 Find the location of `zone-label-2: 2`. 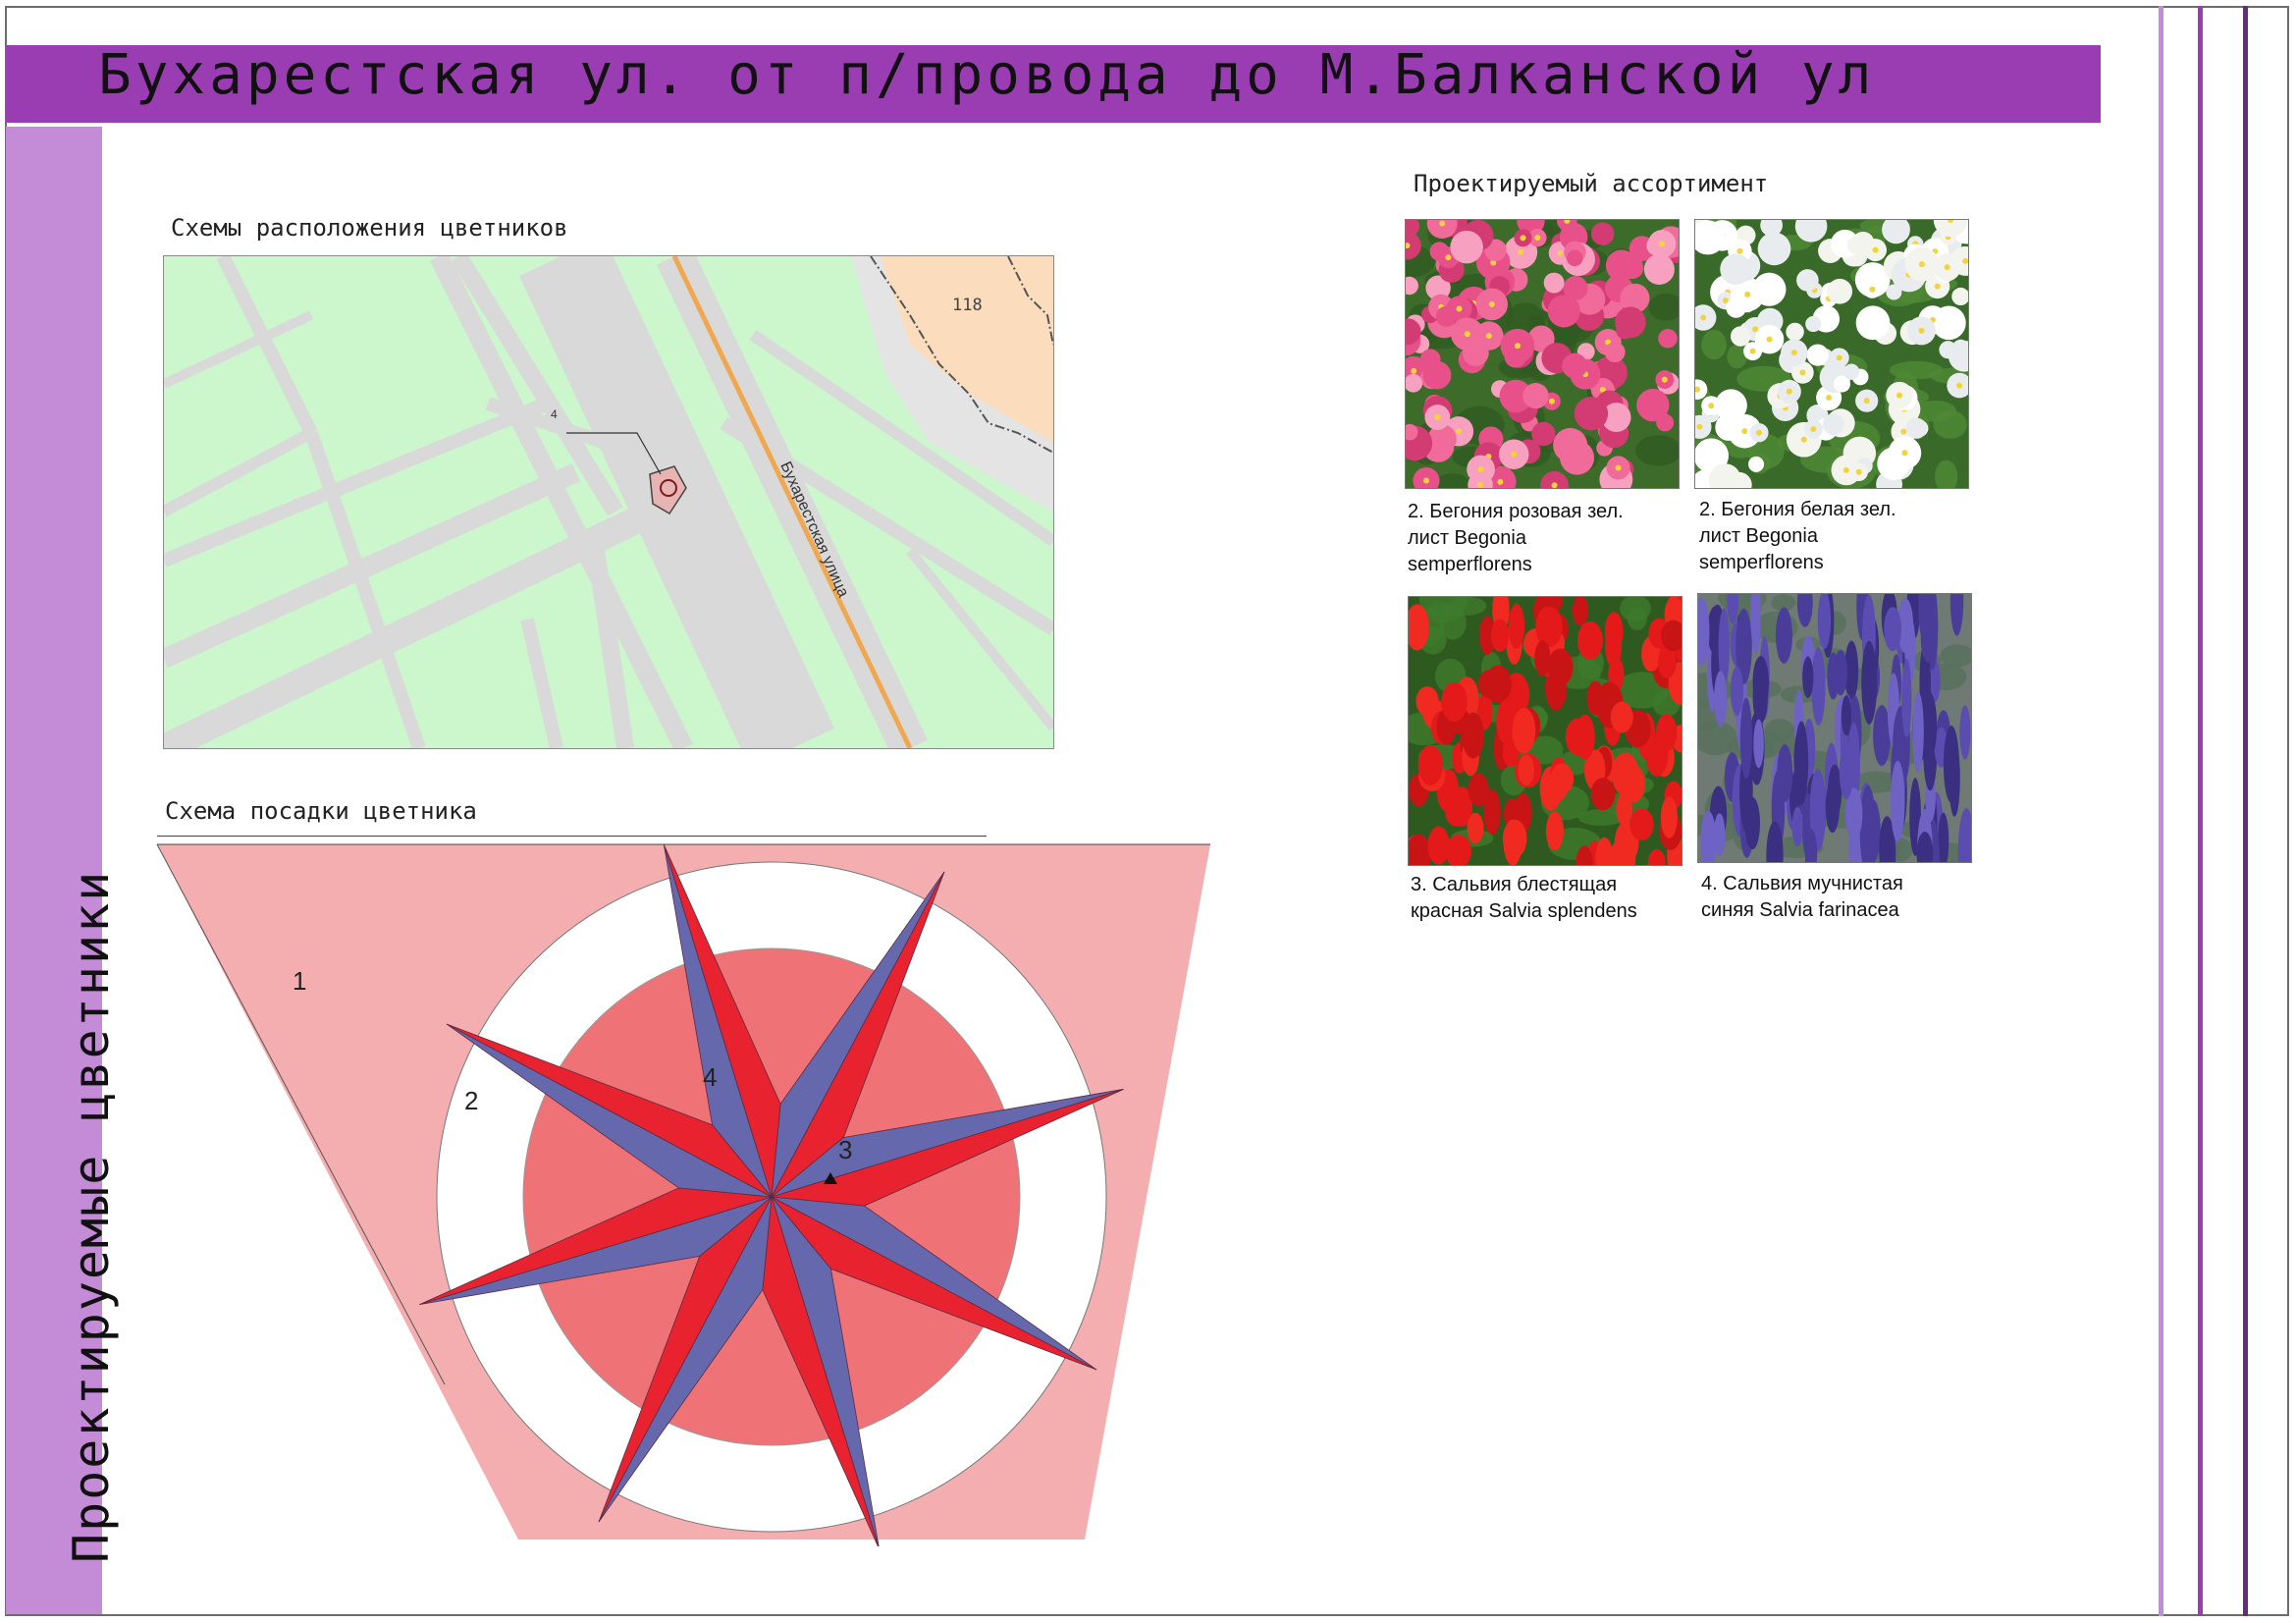

zone-label-2: 2 is located at coordinates (471, 1100).